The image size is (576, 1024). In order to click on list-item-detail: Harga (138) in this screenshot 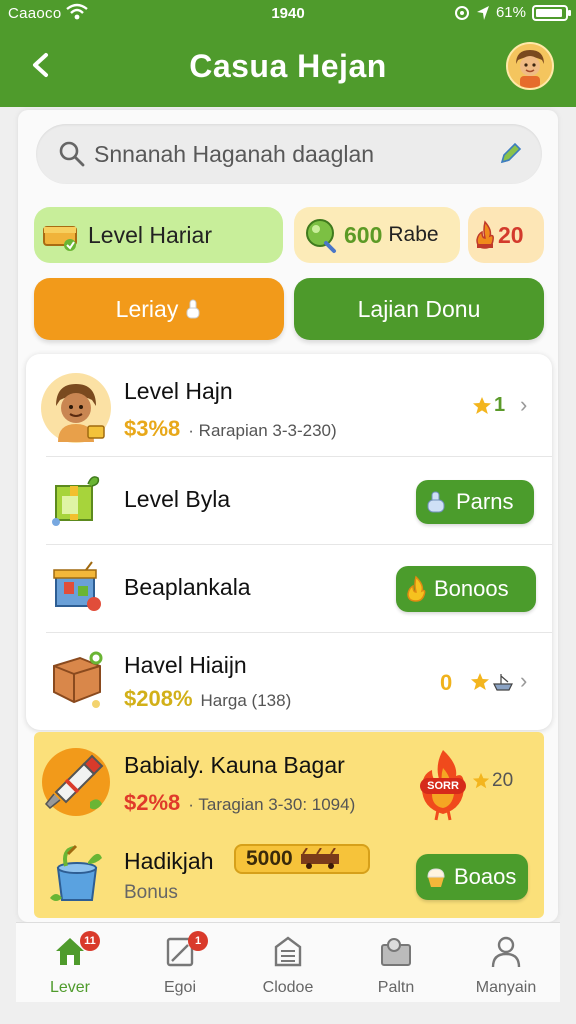, I will do `click(246, 700)`.